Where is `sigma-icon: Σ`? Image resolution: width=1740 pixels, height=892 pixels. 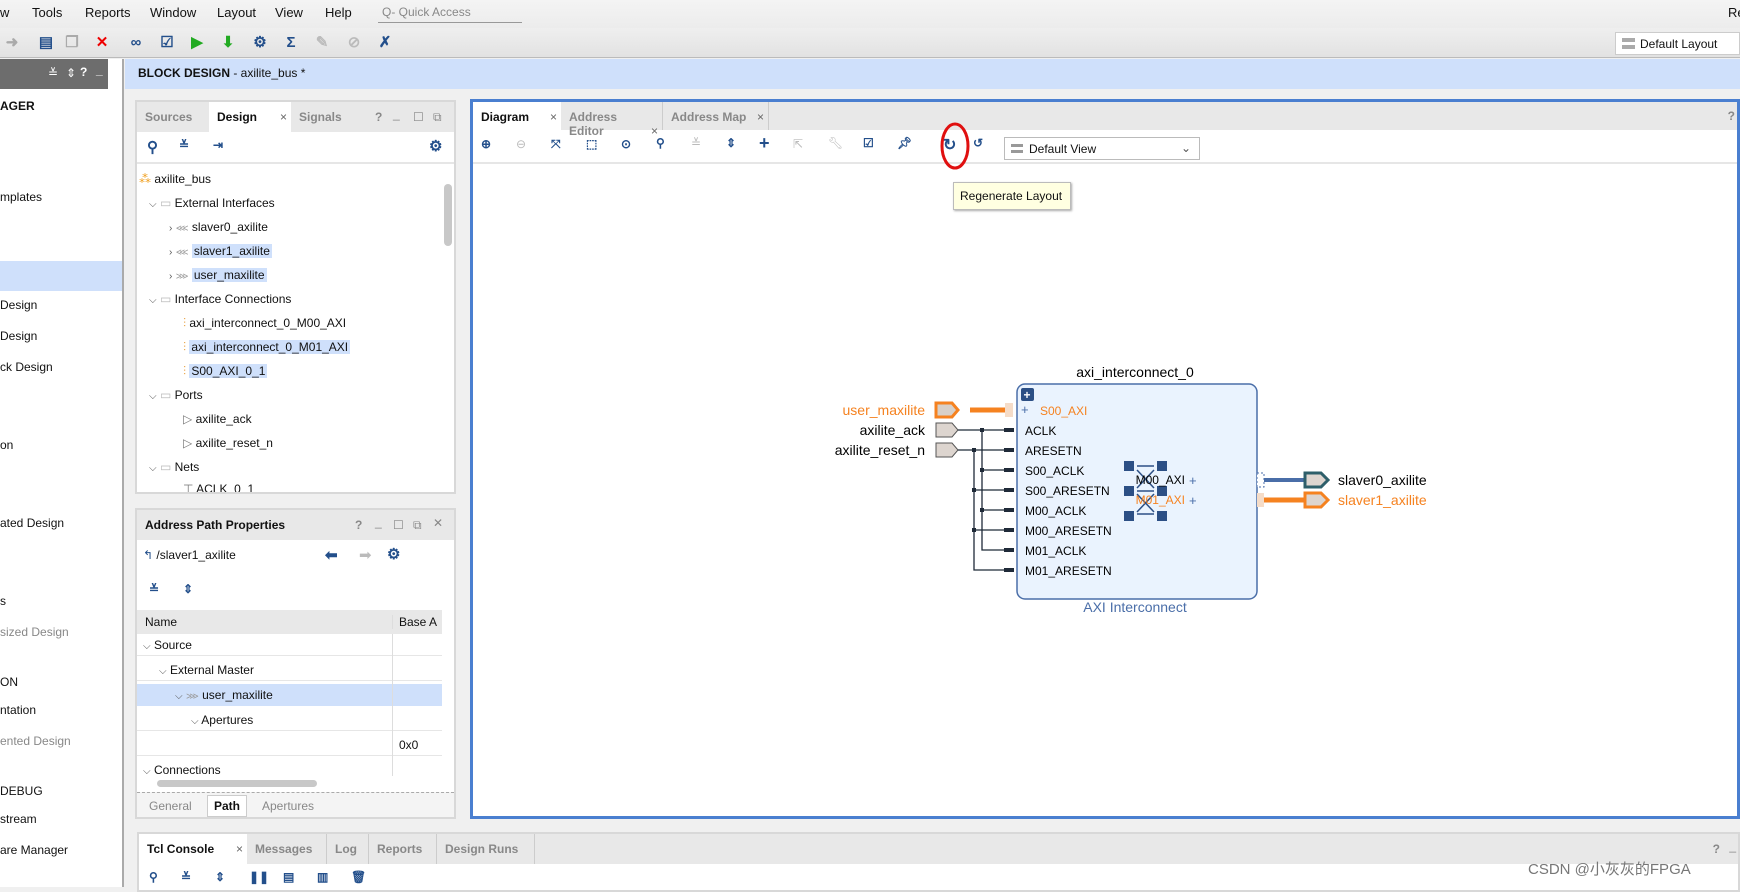 sigma-icon: Σ is located at coordinates (291, 43).